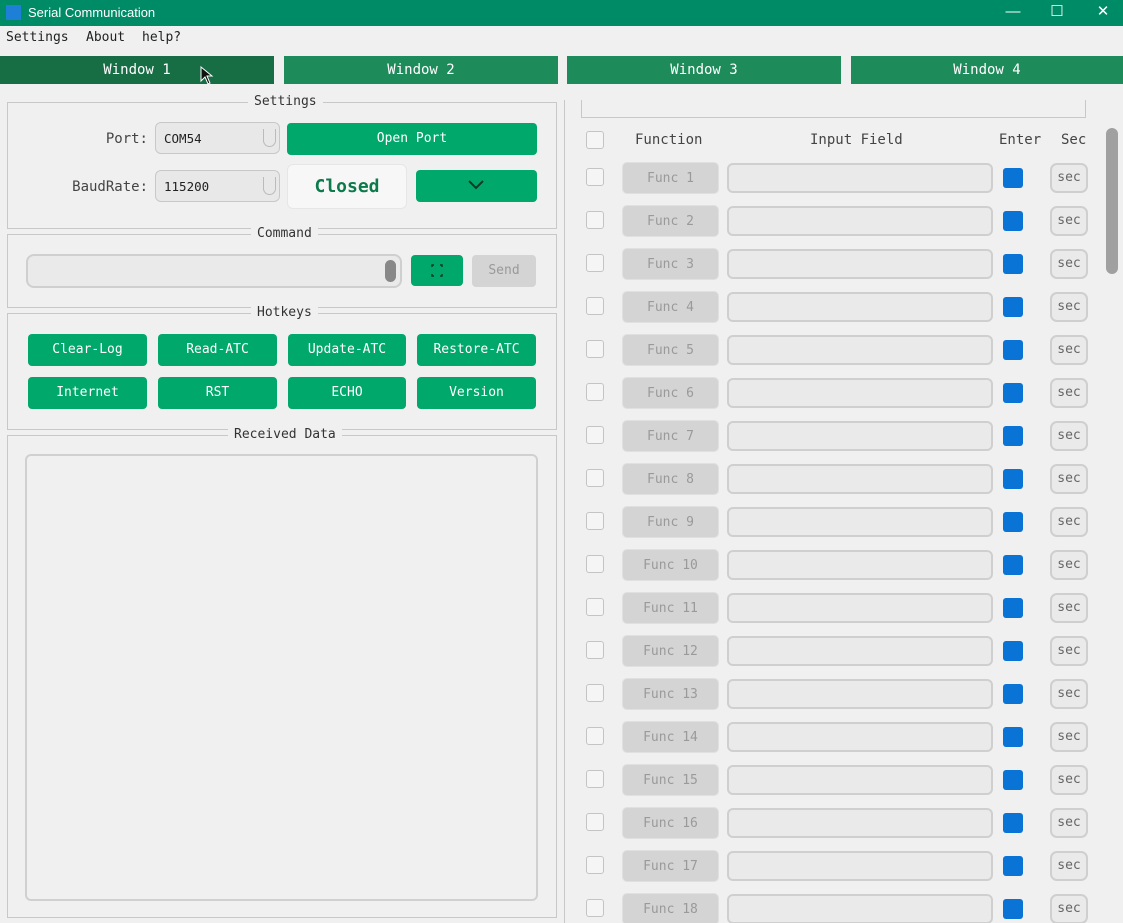 This screenshot has height=923, width=1123. What do you see at coordinates (87, 393) in the screenshot?
I see `internet-button: Internet` at bounding box center [87, 393].